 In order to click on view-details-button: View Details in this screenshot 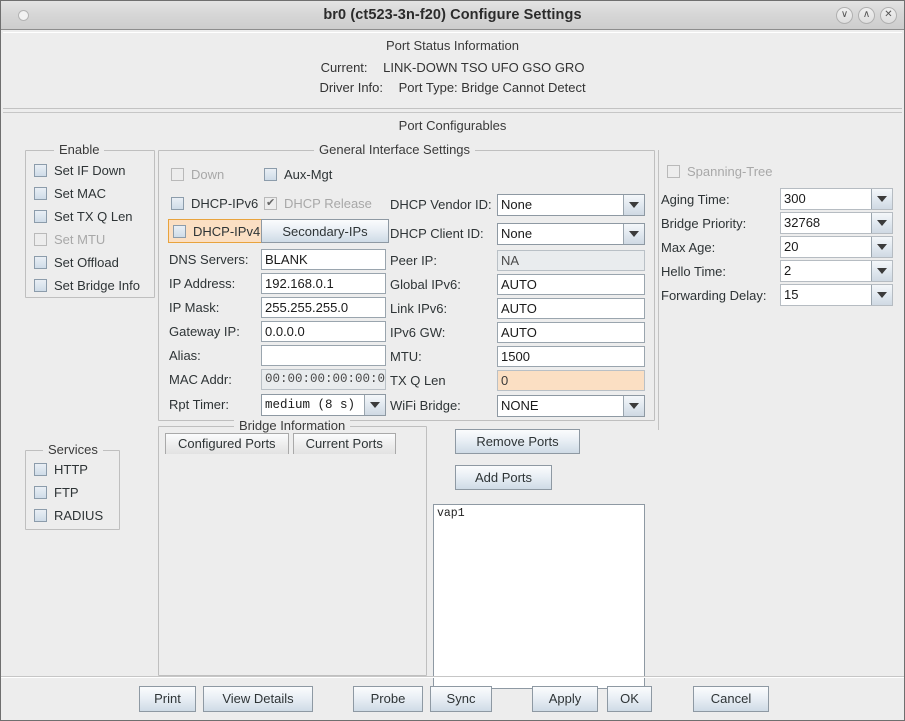, I will do `click(258, 698)`.